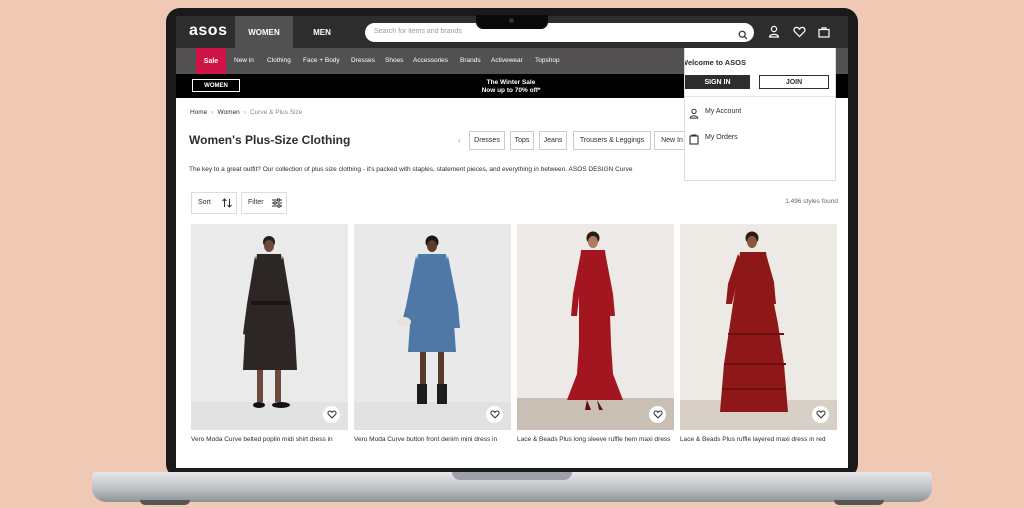 This screenshot has width=1024, height=508. I want to click on pill-trousers-leggings: Trousers & Leggings, so click(612, 140).